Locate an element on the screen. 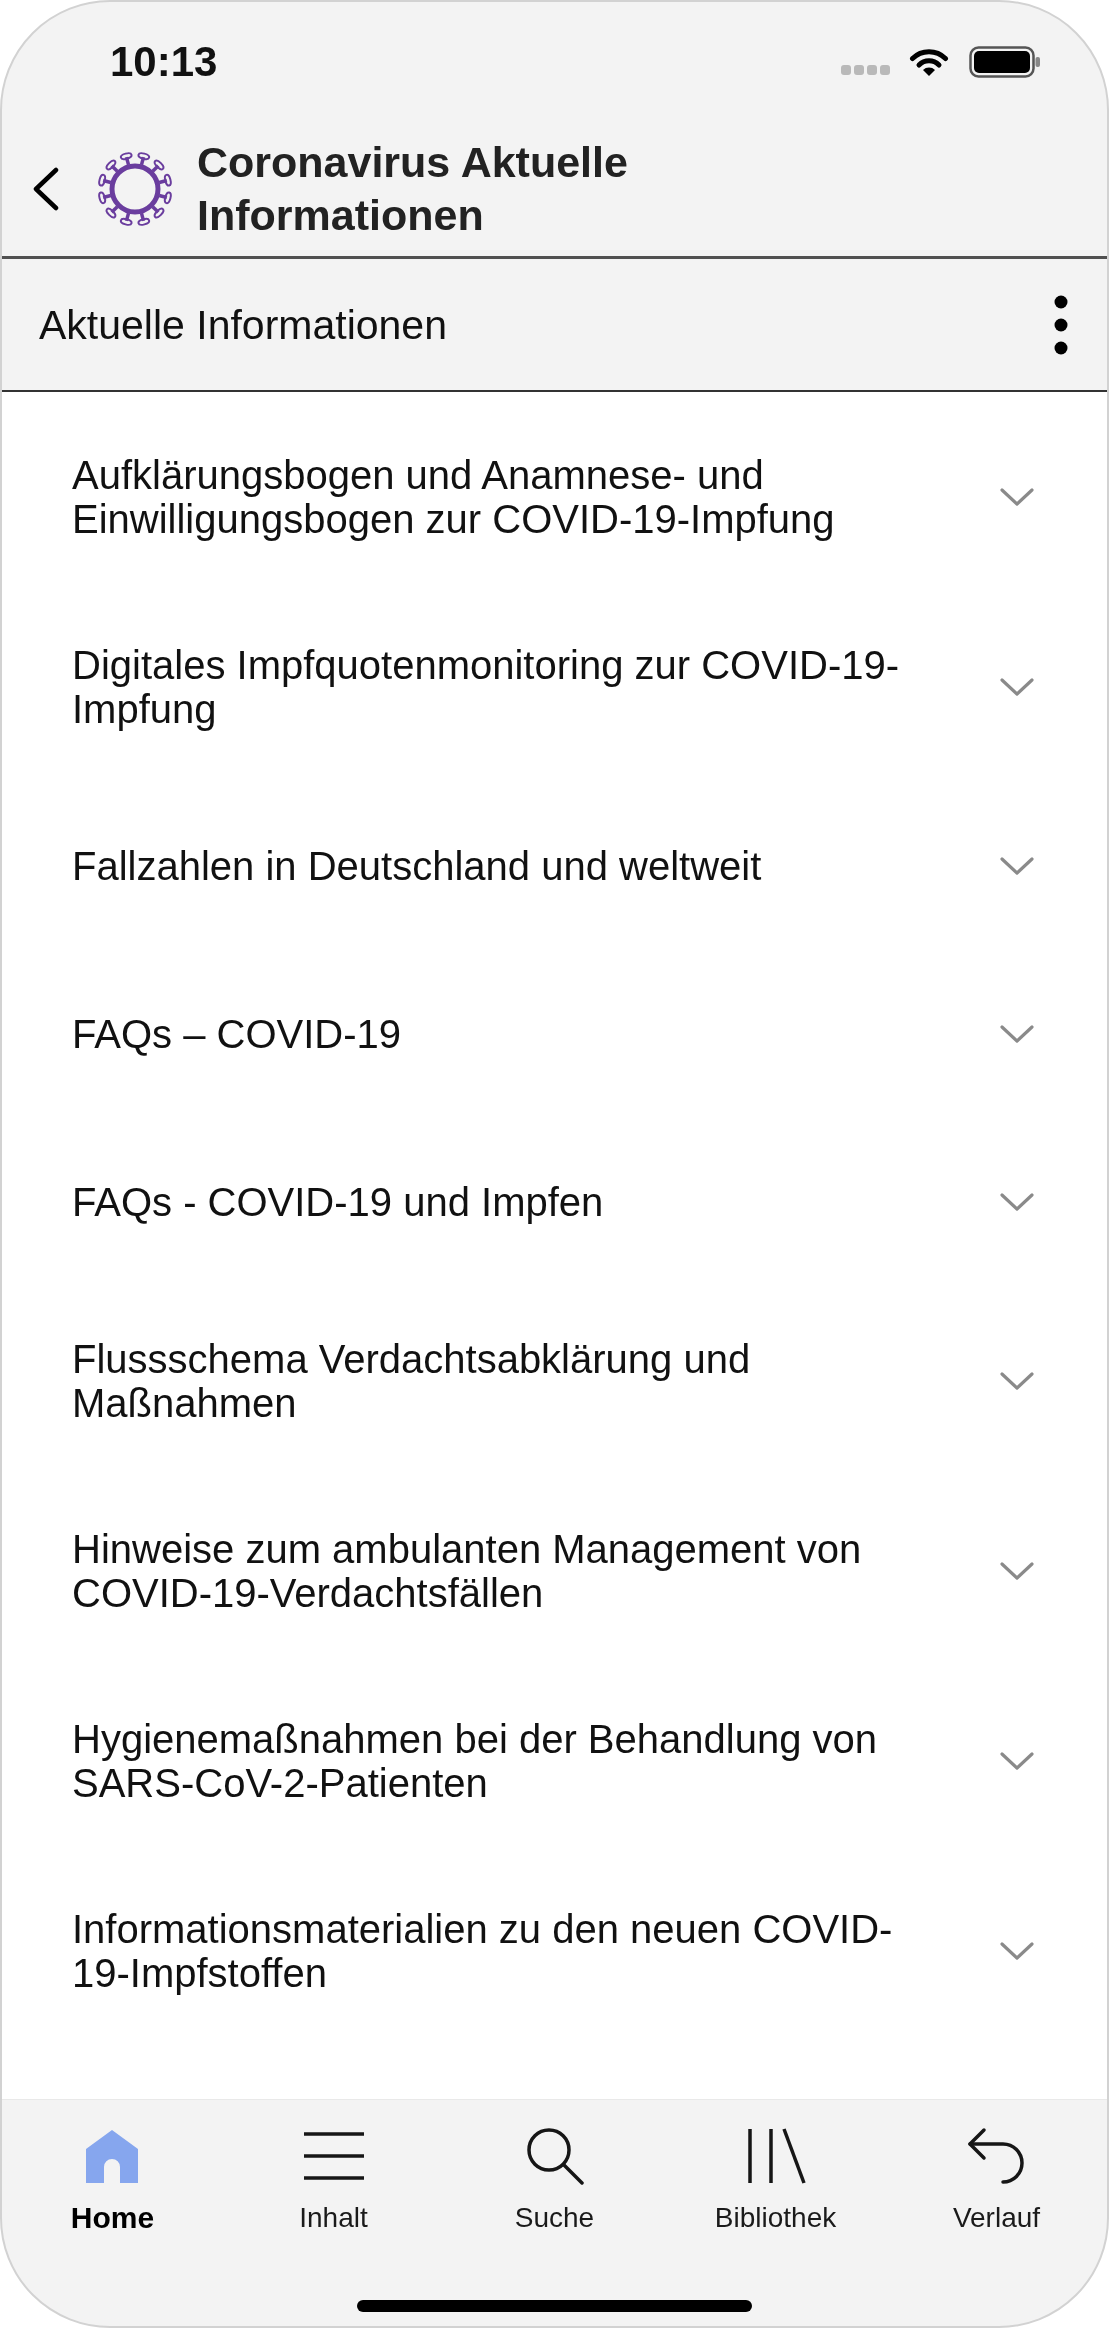 This screenshot has width=1109, height=2330. signal-icon is located at coordinates (866, 70).